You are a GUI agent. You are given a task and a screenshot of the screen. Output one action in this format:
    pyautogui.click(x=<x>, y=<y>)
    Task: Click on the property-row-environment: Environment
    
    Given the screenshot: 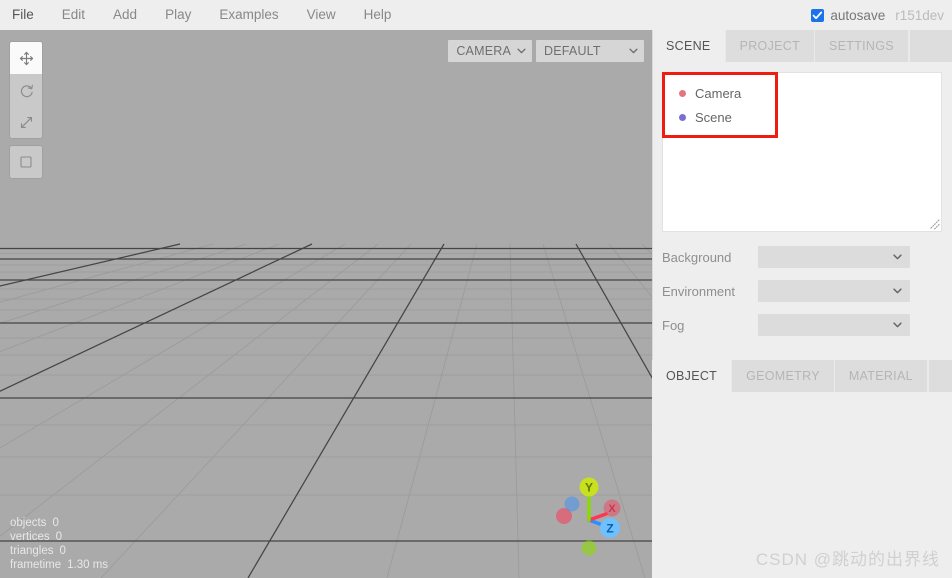 What is the action you would take?
    pyautogui.click(x=802, y=291)
    